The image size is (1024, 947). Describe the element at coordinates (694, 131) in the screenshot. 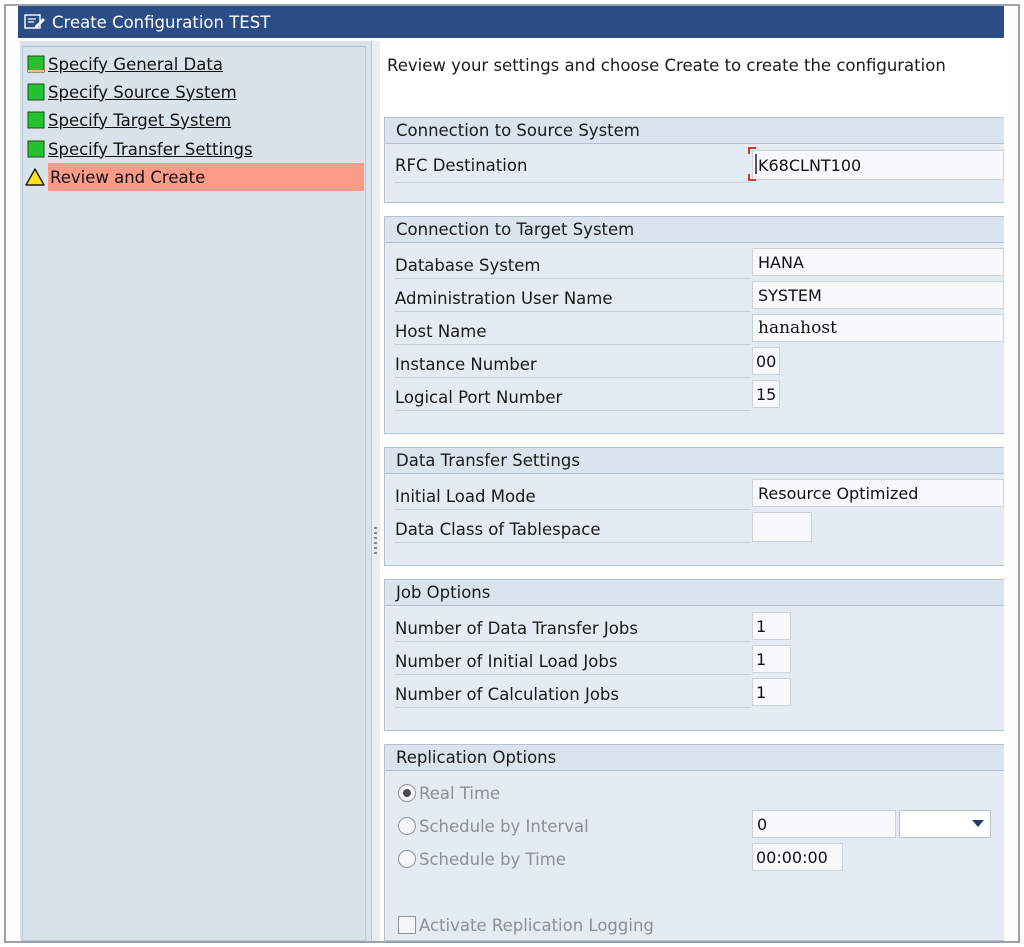

I see `group-title: Connection to Source System` at that location.